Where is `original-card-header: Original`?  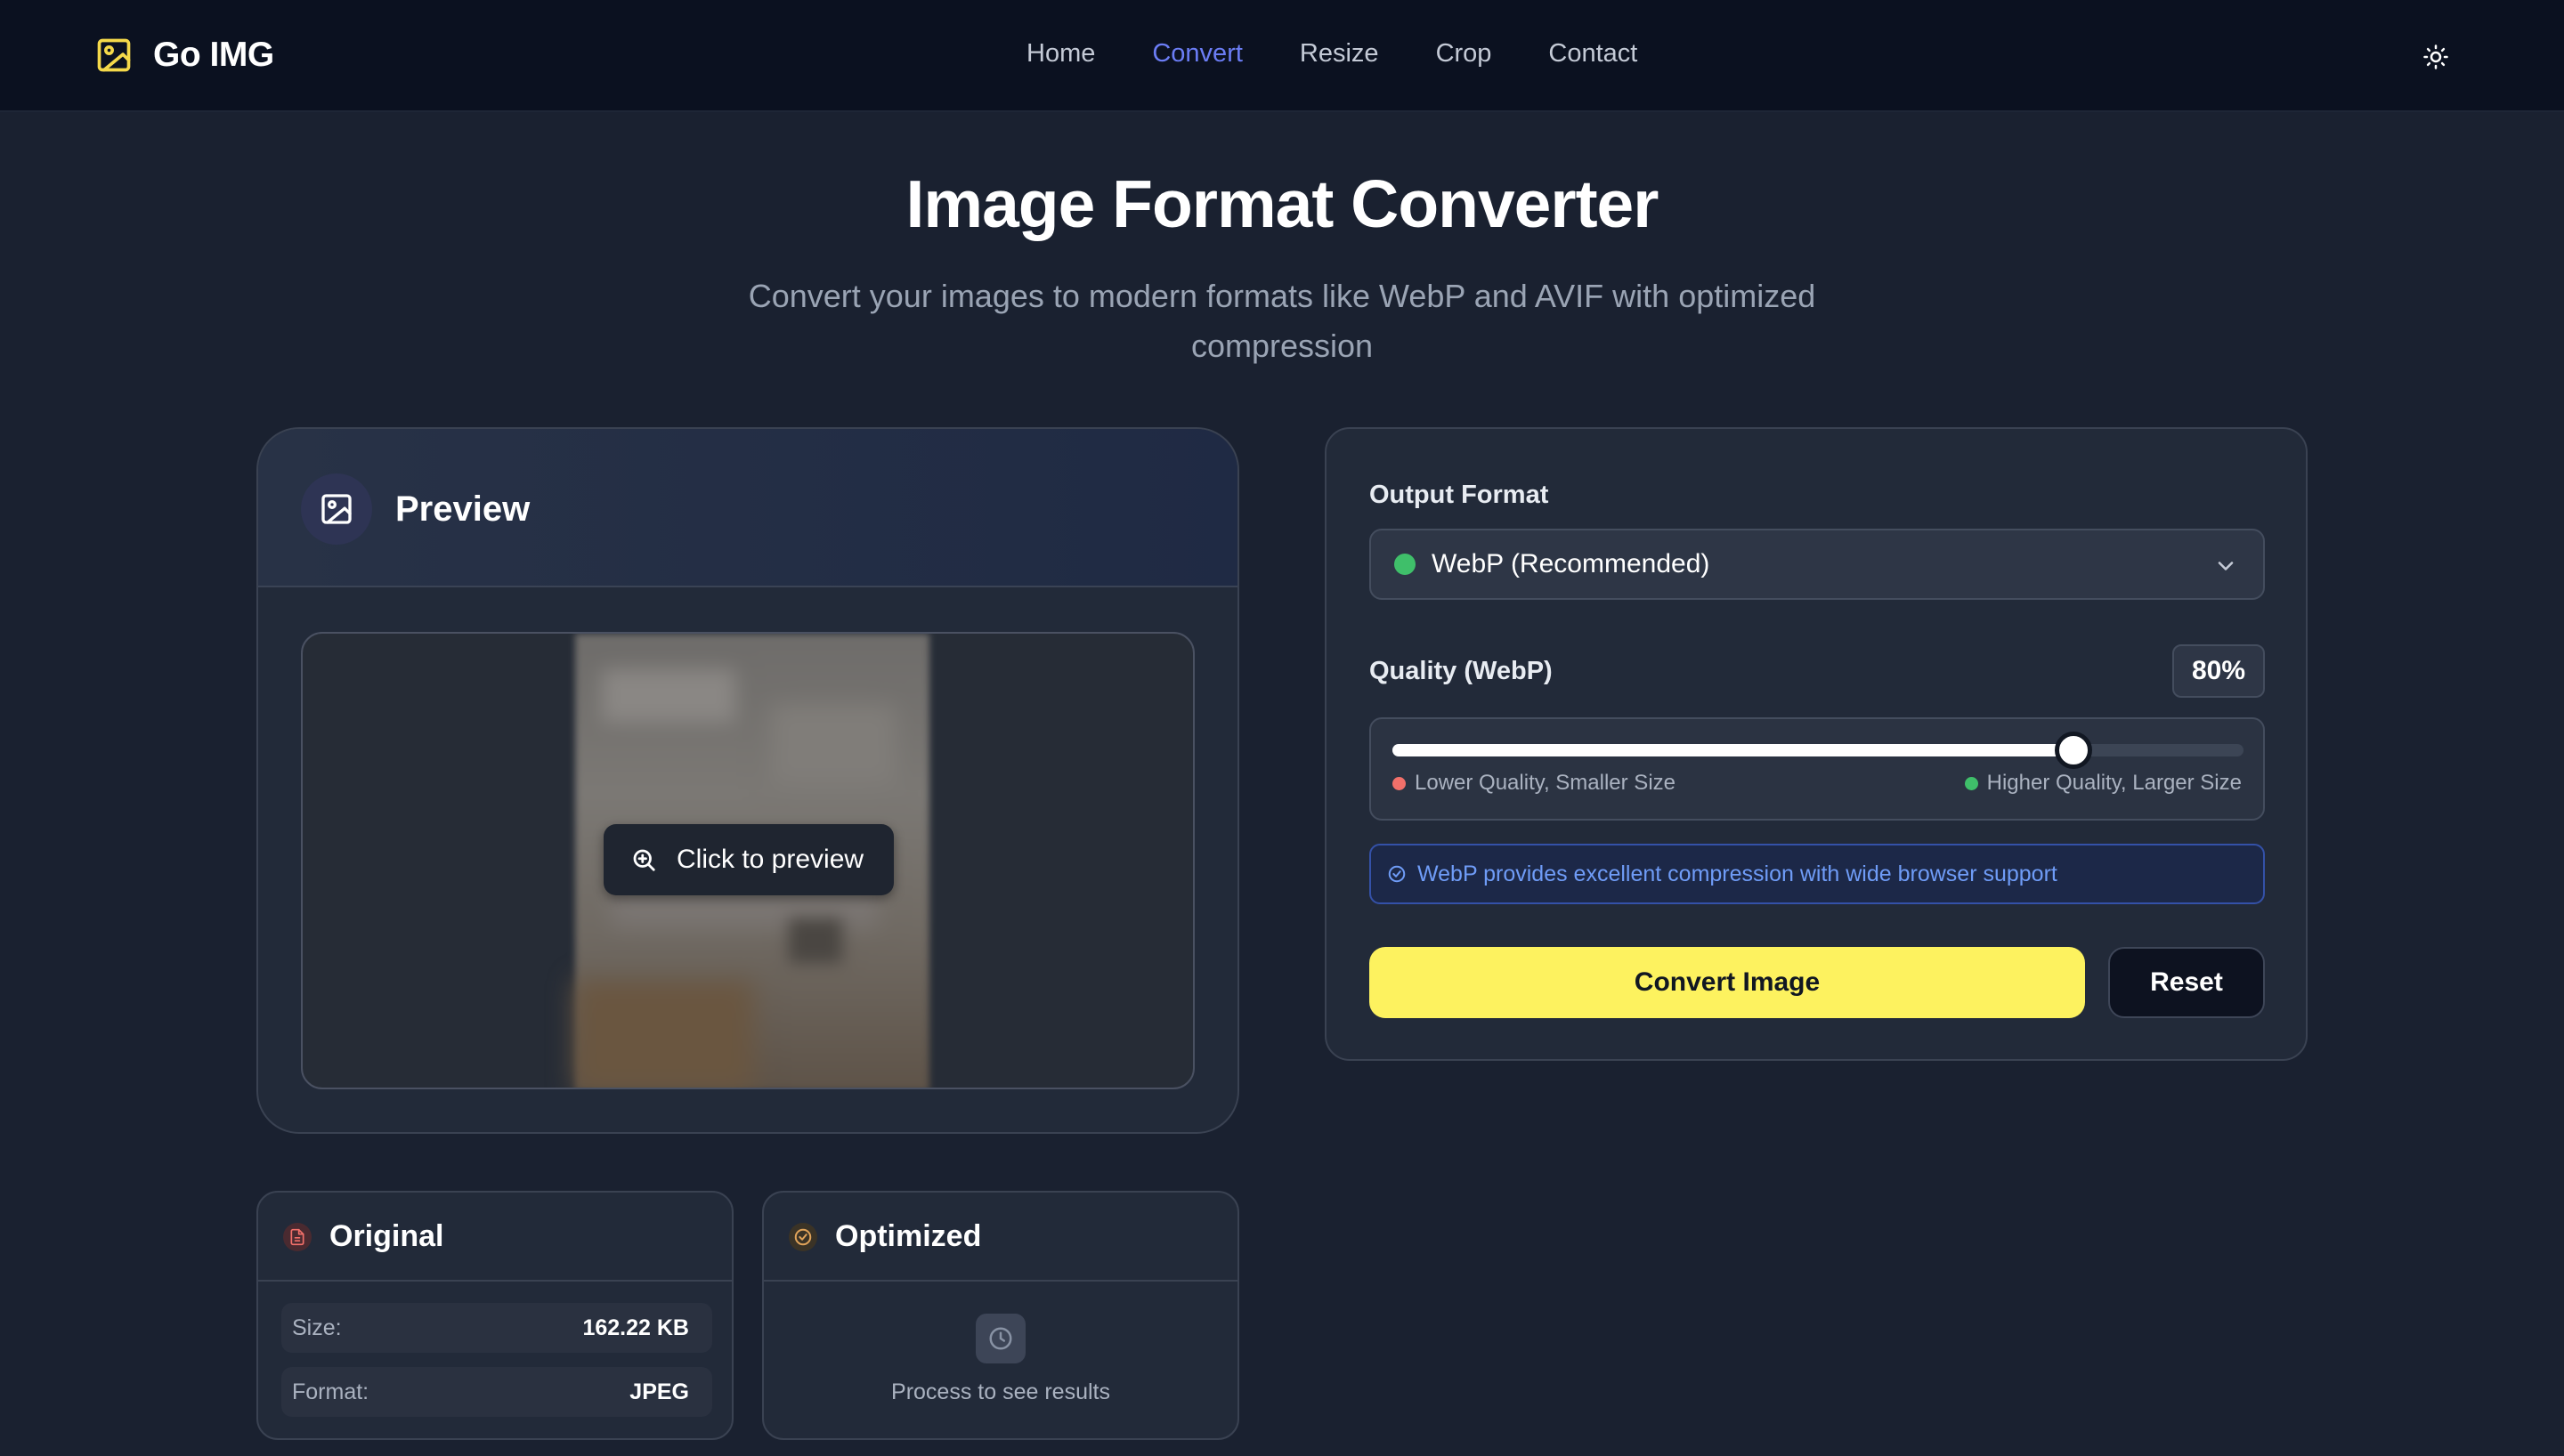
original-card-header: Original is located at coordinates (495, 1237).